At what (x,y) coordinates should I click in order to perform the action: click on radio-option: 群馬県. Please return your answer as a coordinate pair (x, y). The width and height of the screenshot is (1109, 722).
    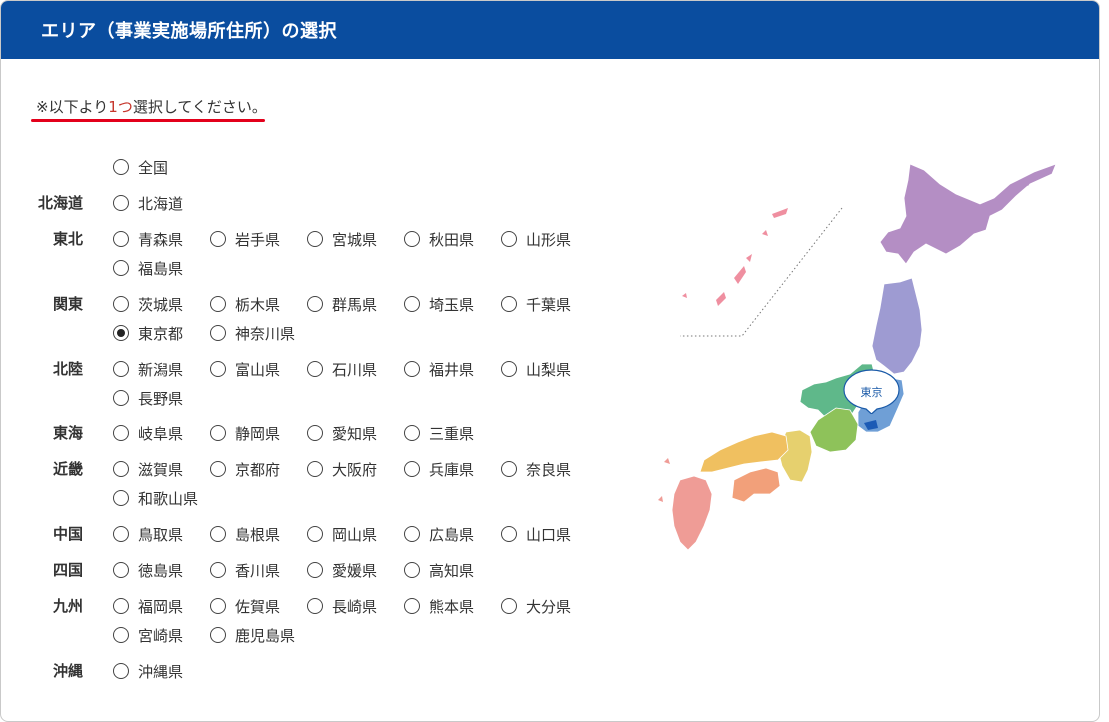
    Looking at the image, I should click on (342, 304).